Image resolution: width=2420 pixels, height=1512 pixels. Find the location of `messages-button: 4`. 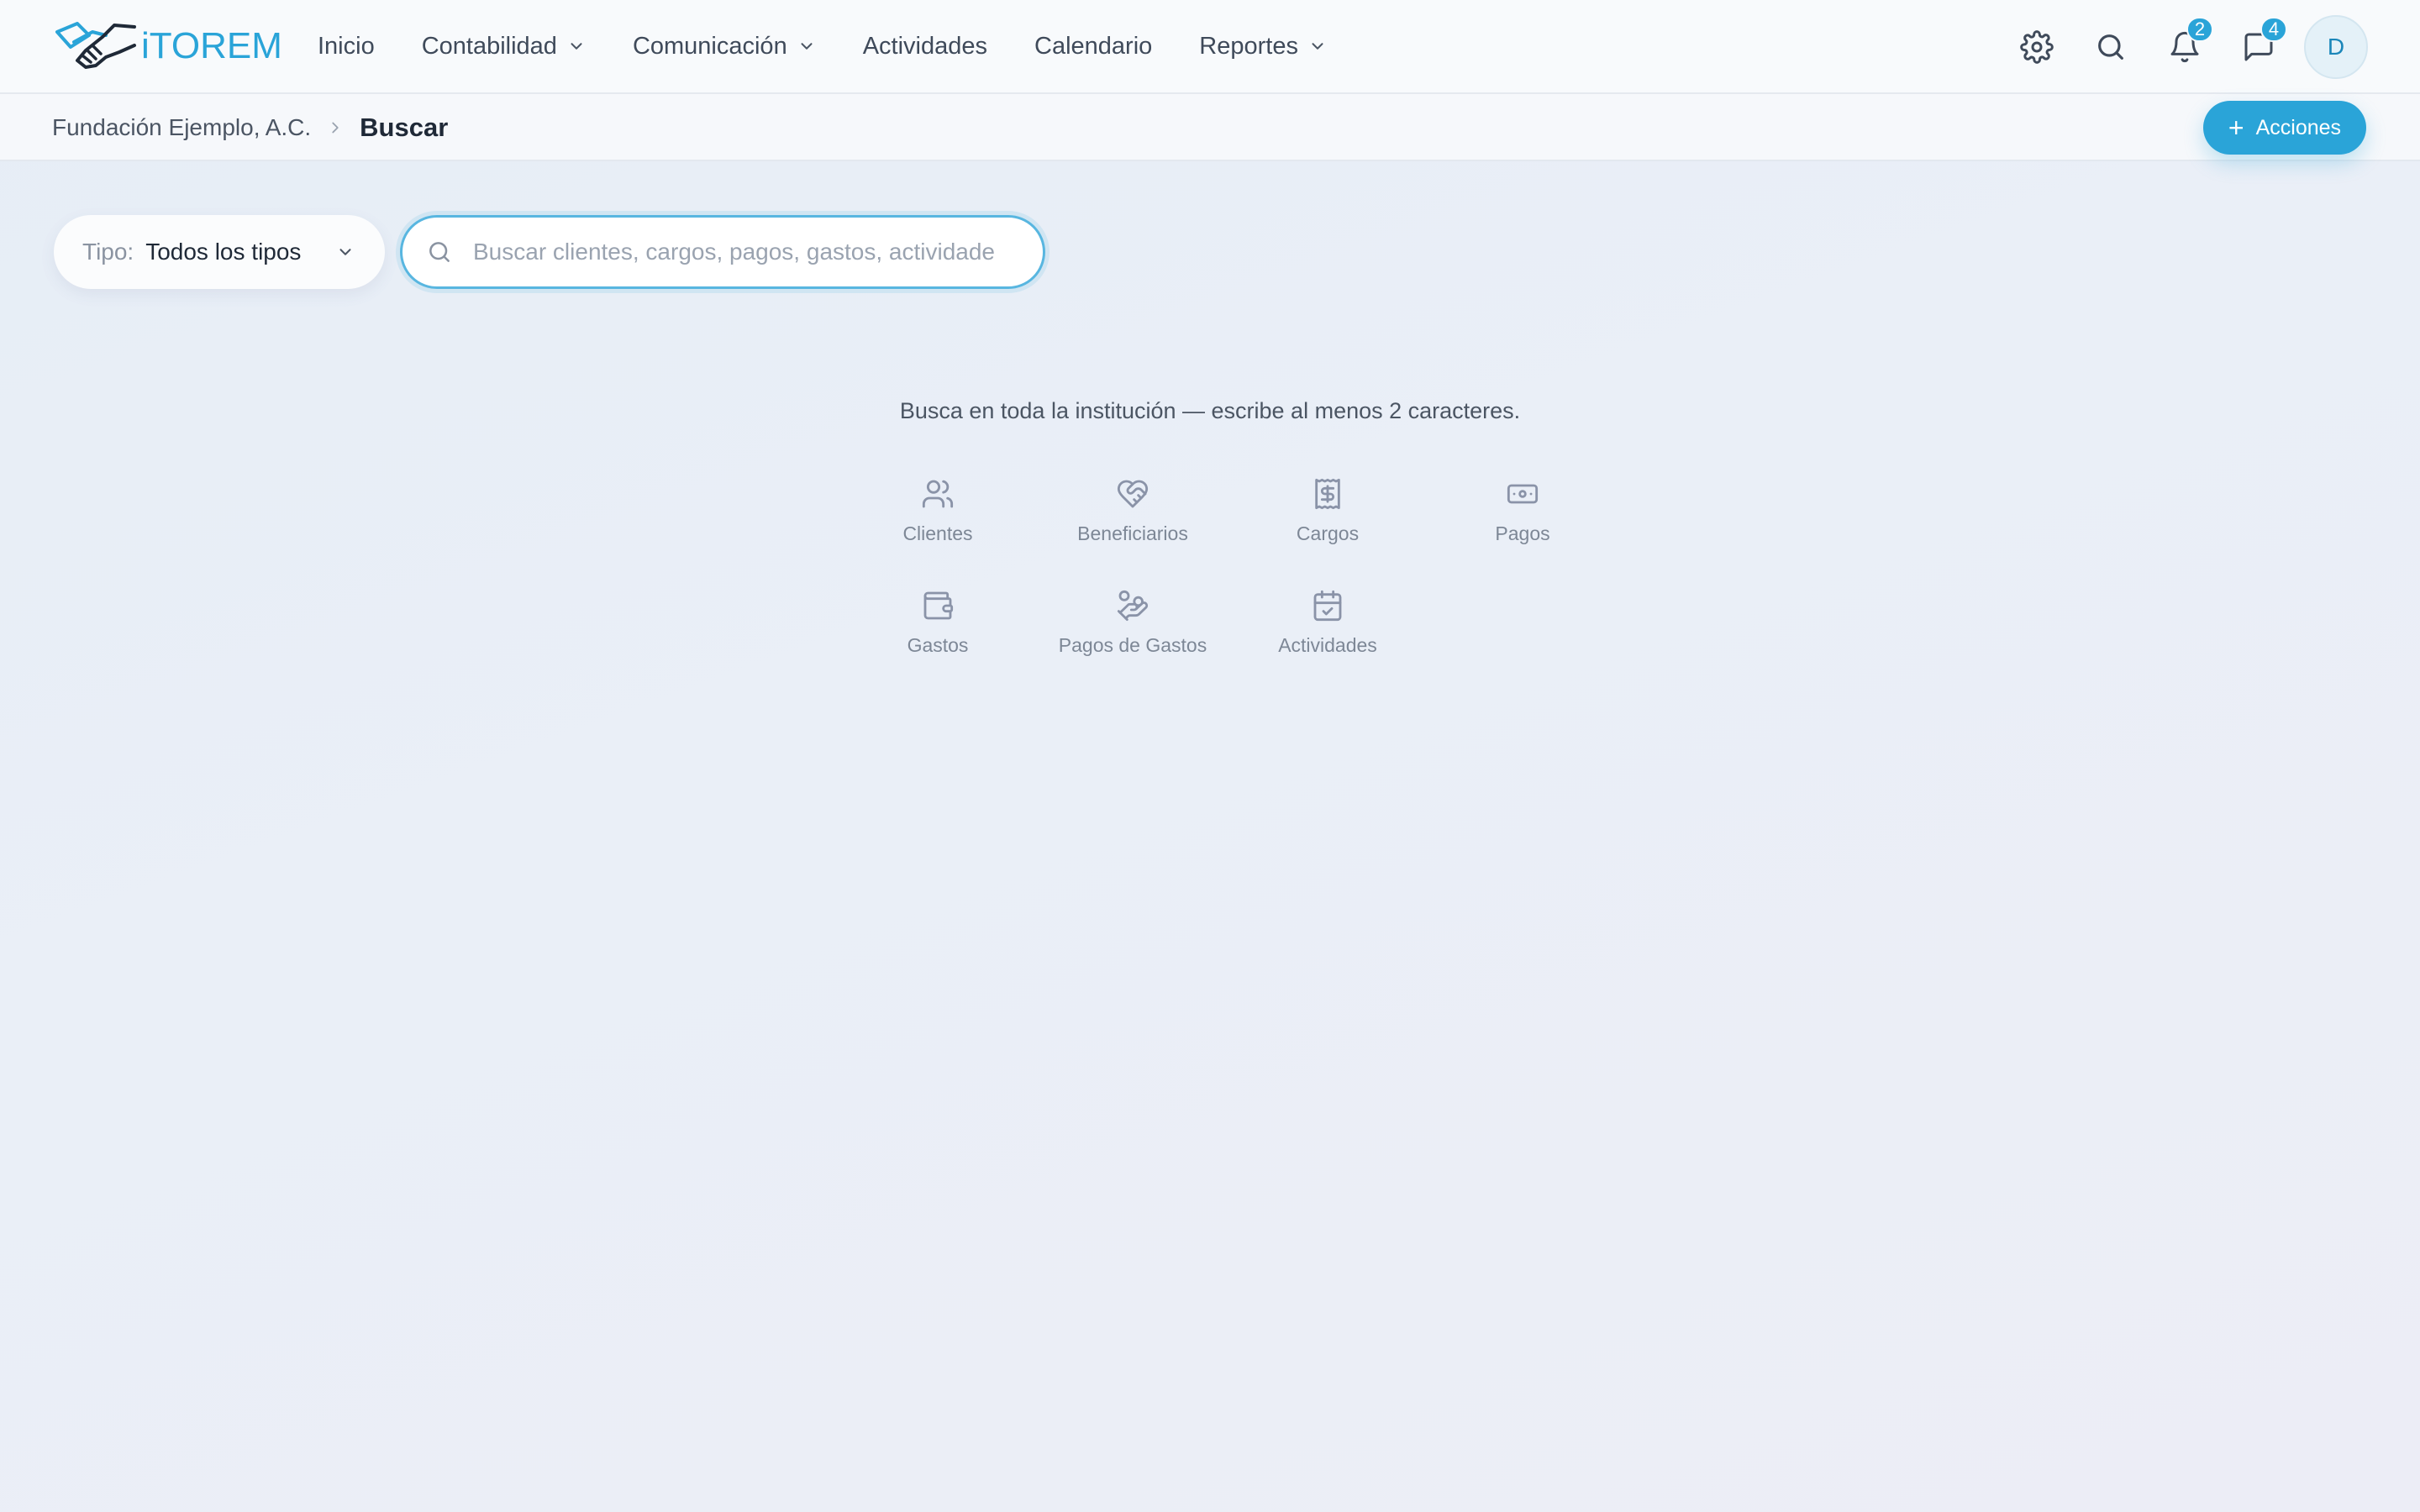

messages-button: 4 is located at coordinates (2259, 47).